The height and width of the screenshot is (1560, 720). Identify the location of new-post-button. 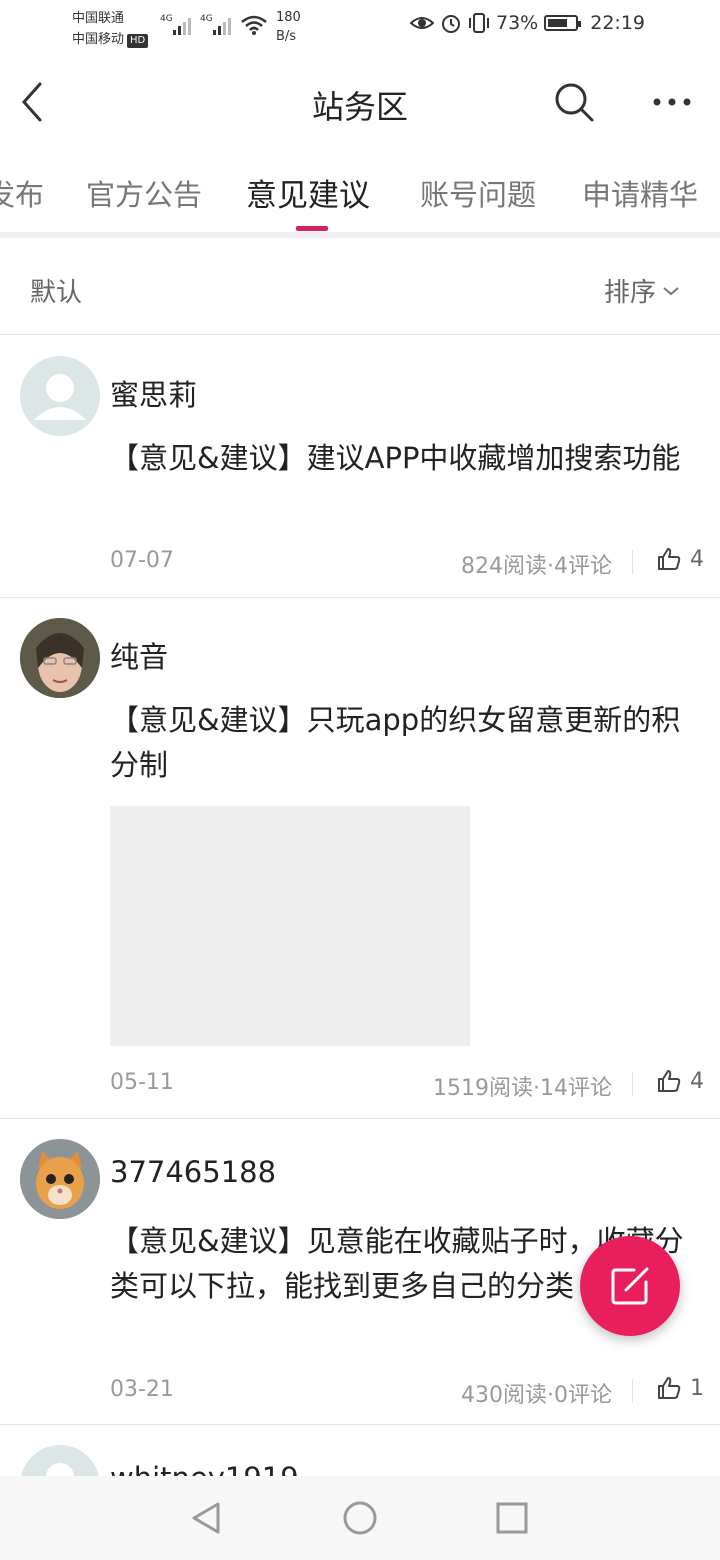
(630, 1286).